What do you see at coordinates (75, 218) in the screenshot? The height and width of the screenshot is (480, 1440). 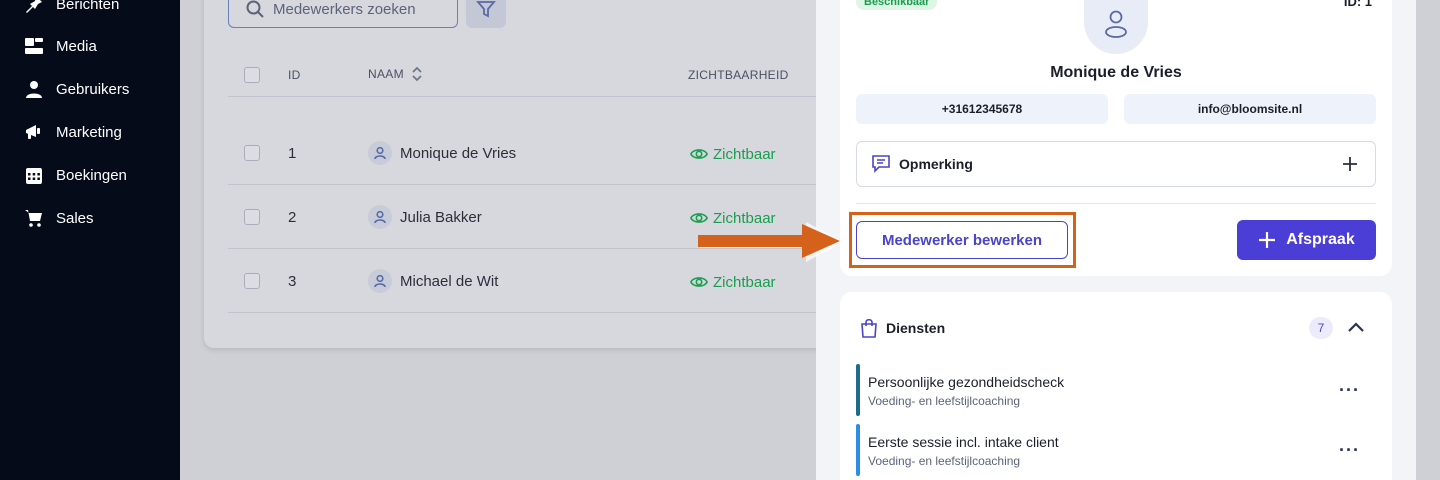 I see `sidebar-item-label: Sales` at bounding box center [75, 218].